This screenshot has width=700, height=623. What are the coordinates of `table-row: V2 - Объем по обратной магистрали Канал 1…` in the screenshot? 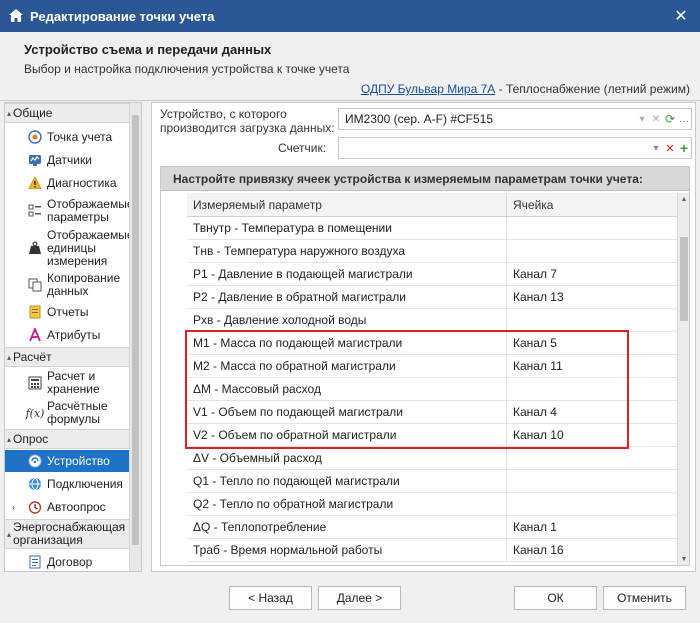 It's located at (432, 435).